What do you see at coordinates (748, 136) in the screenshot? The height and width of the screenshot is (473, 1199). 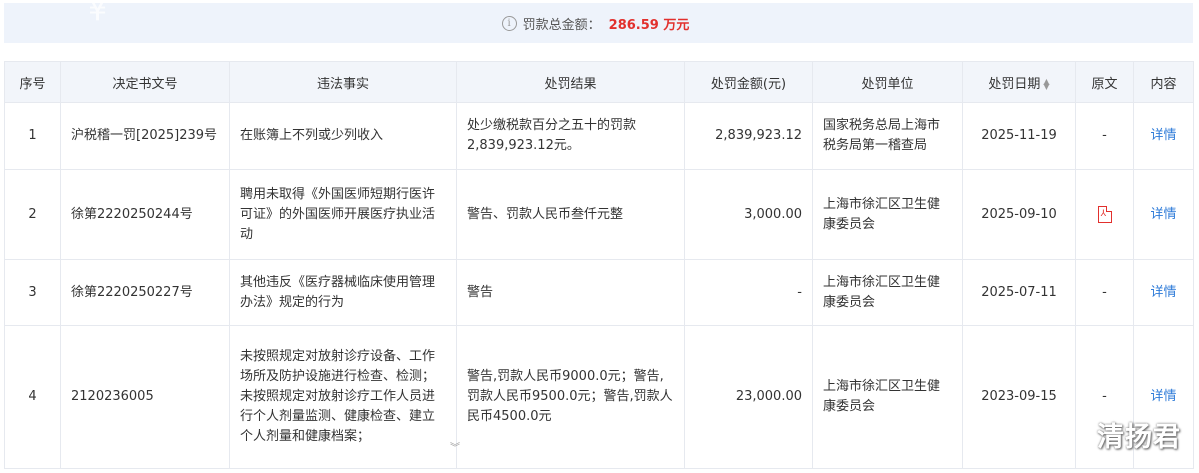 I see `cell-amount: 2,839,923.12` at bounding box center [748, 136].